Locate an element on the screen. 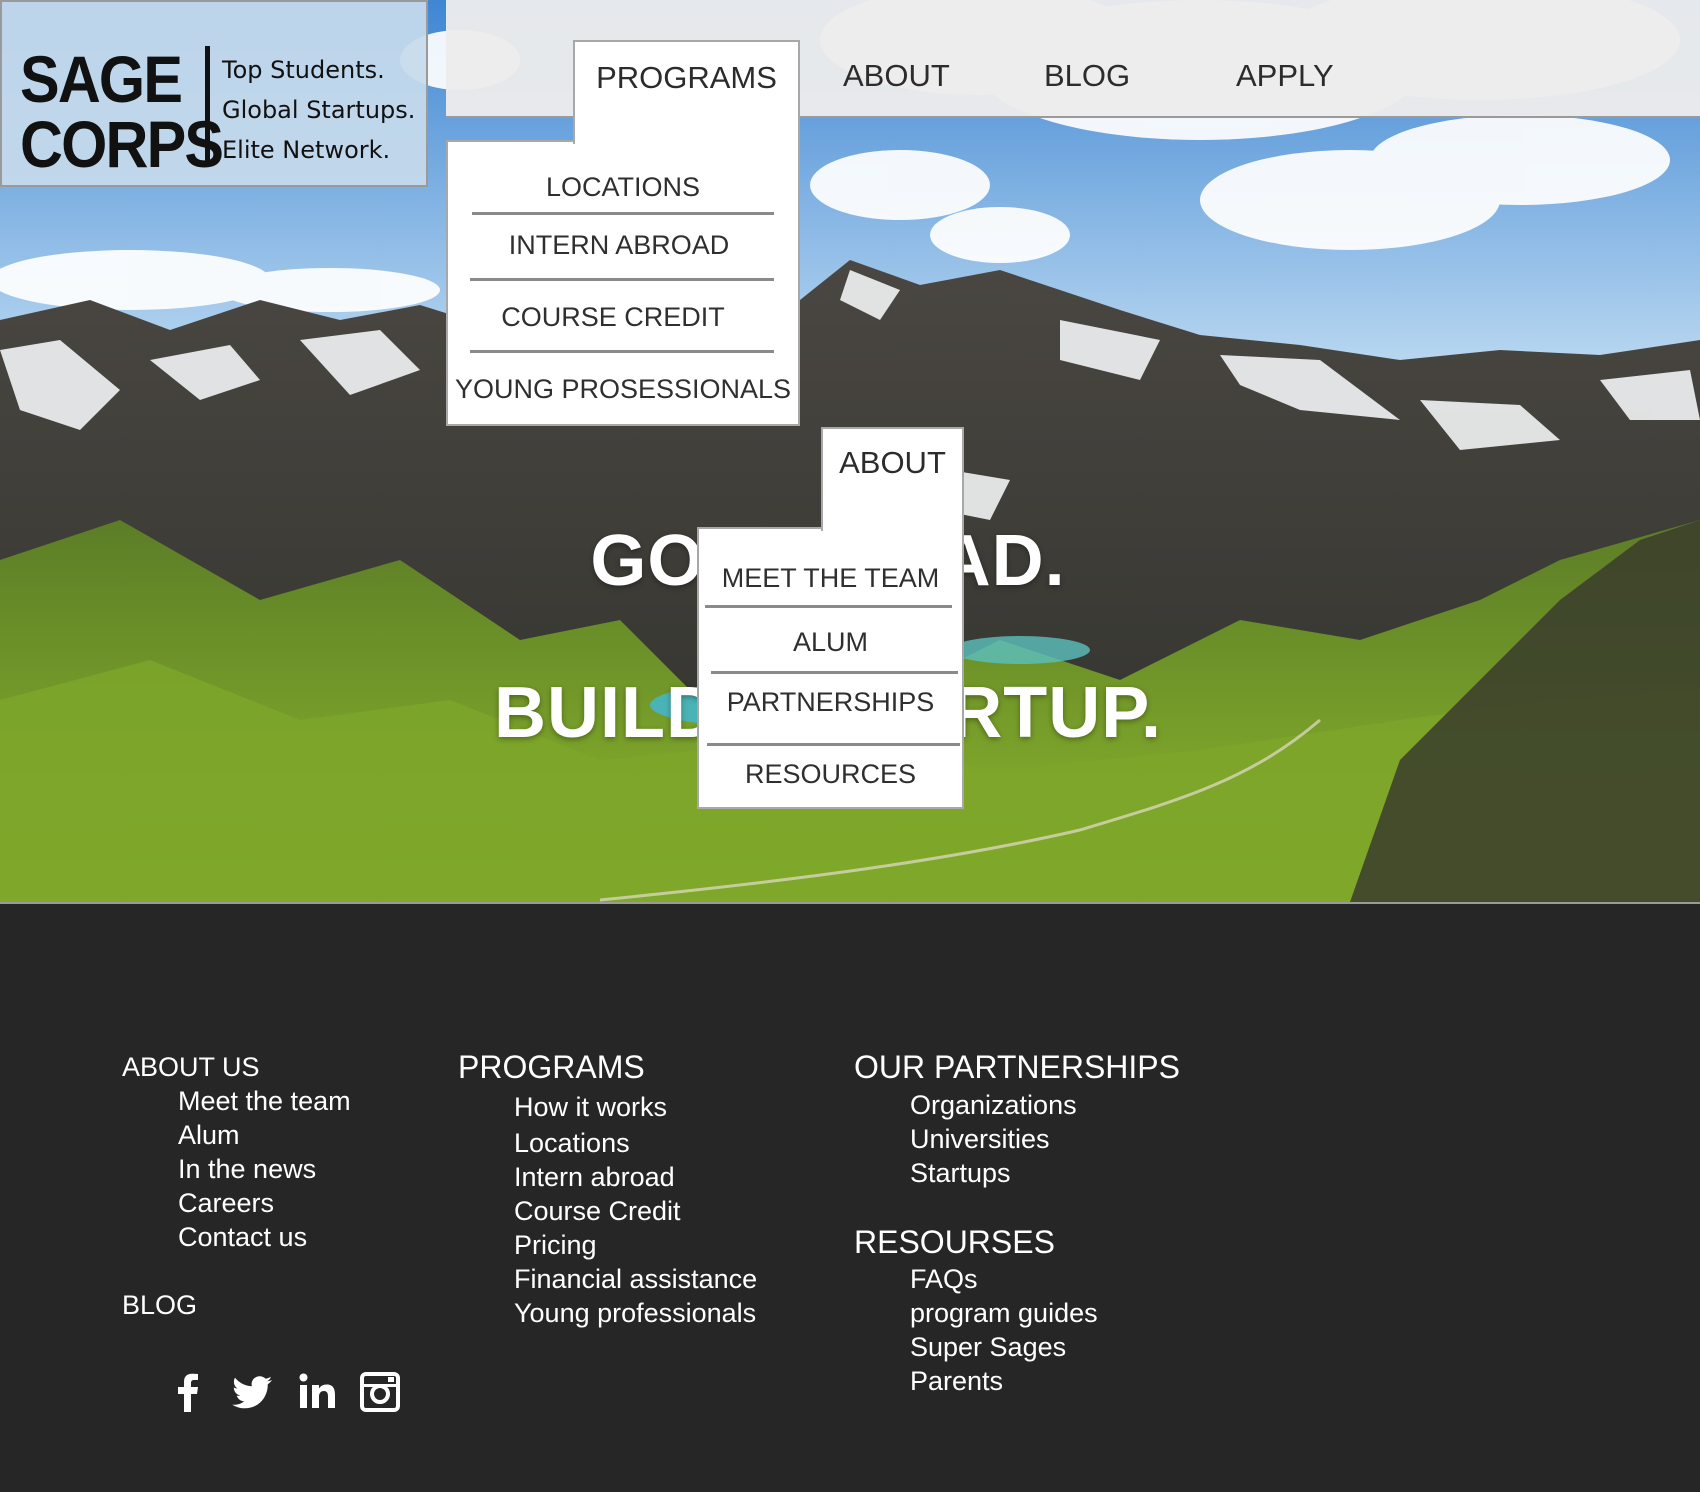 Image resolution: width=1700 pixels, height=1492 pixels. footer-link: Parents is located at coordinates (956, 1381).